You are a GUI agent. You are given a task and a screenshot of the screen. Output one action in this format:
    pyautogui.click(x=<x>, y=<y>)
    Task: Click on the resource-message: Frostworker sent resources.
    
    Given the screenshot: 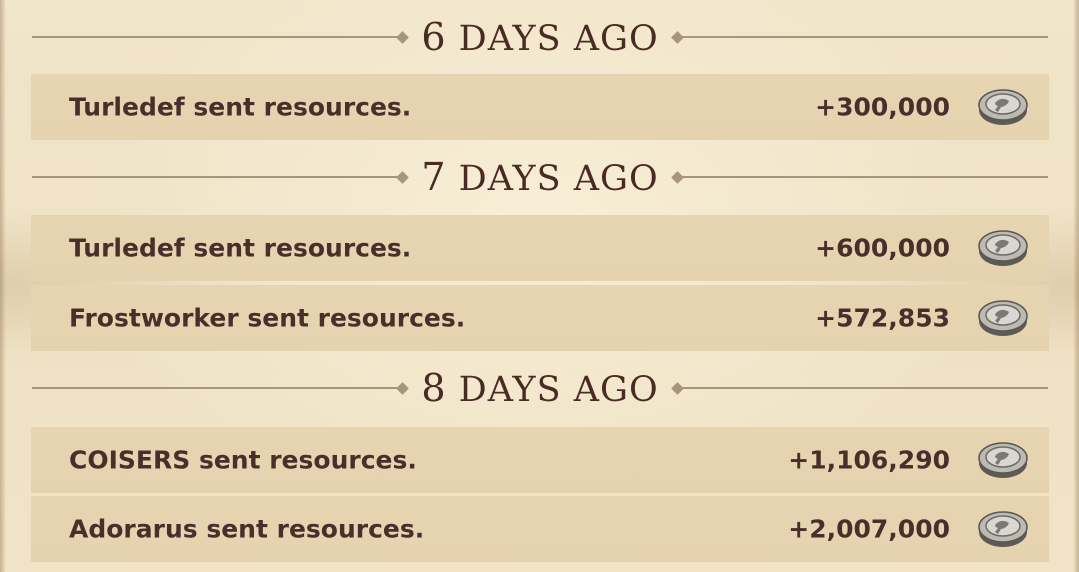 What is the action you would take?
    pyautogui.click(x=267, y=318)
    